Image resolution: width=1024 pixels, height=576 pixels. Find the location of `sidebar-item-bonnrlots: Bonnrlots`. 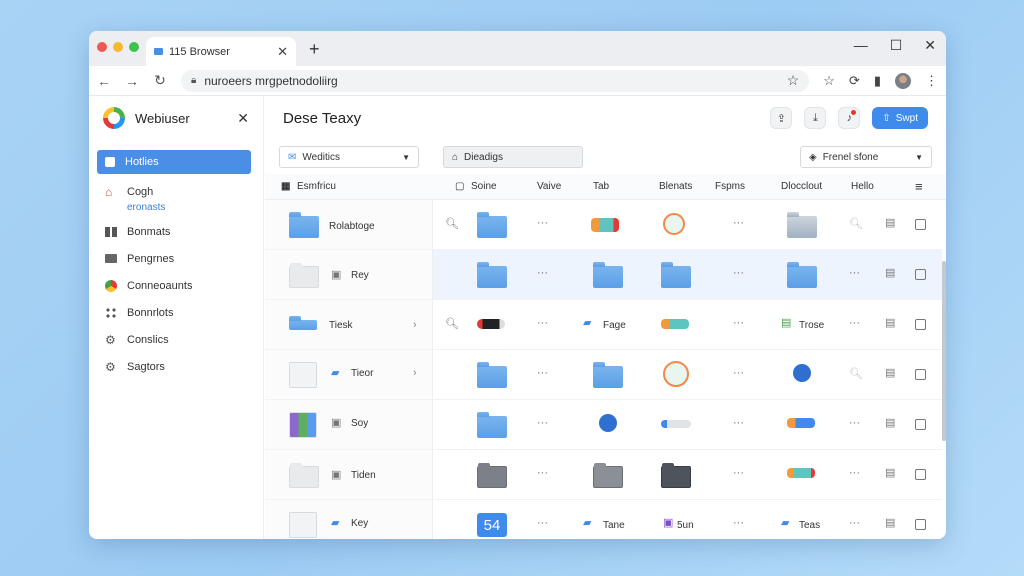

sidebar-item-bonnrlots: Bonnrlots is located at coordinates (176, 312).